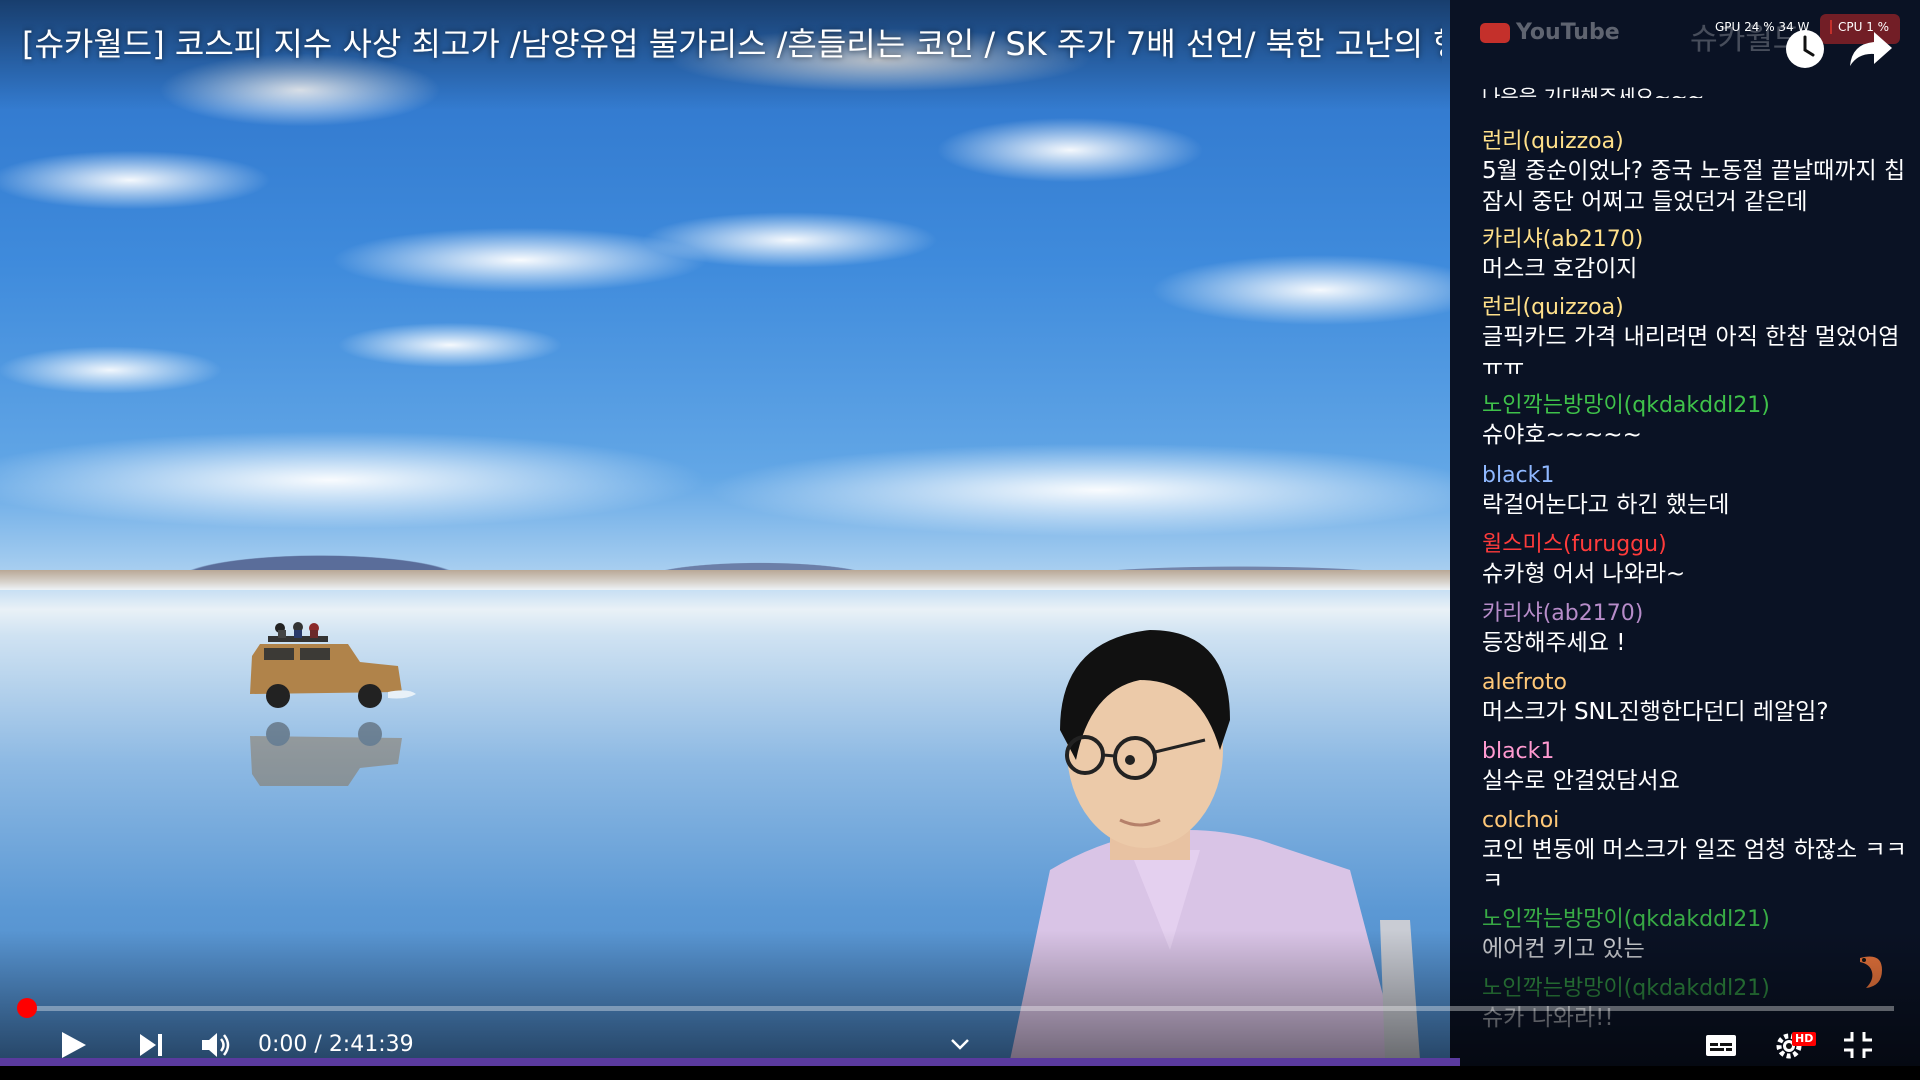 The height and width of the screenshot is (1080, 1920). What do you see at coordinates (960, 1045) in the screenshot?
I see `chevron-down-icon` at bounding box center [960, 1045].